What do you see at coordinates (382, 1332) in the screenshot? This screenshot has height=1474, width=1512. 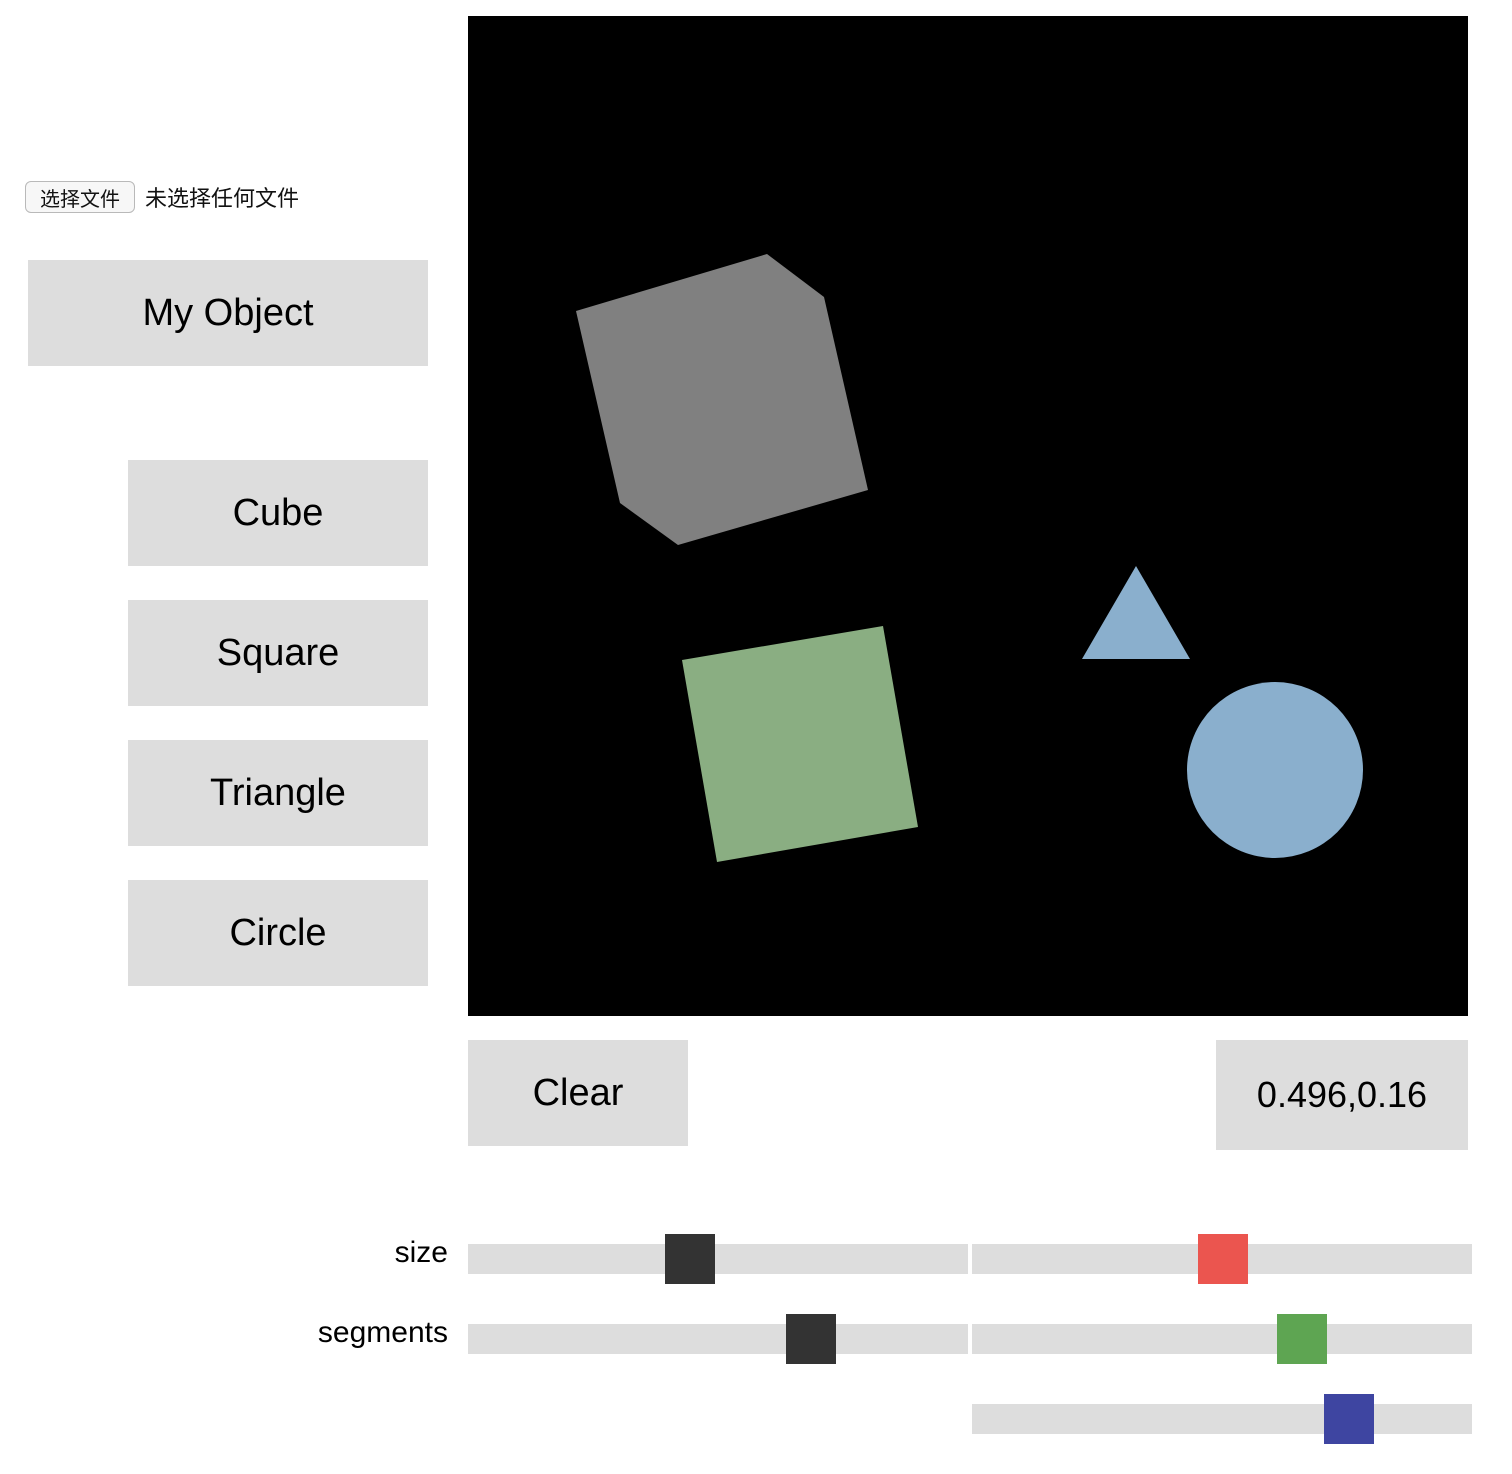 I see `segments-label: segments` at bounding box center [382, 1332].